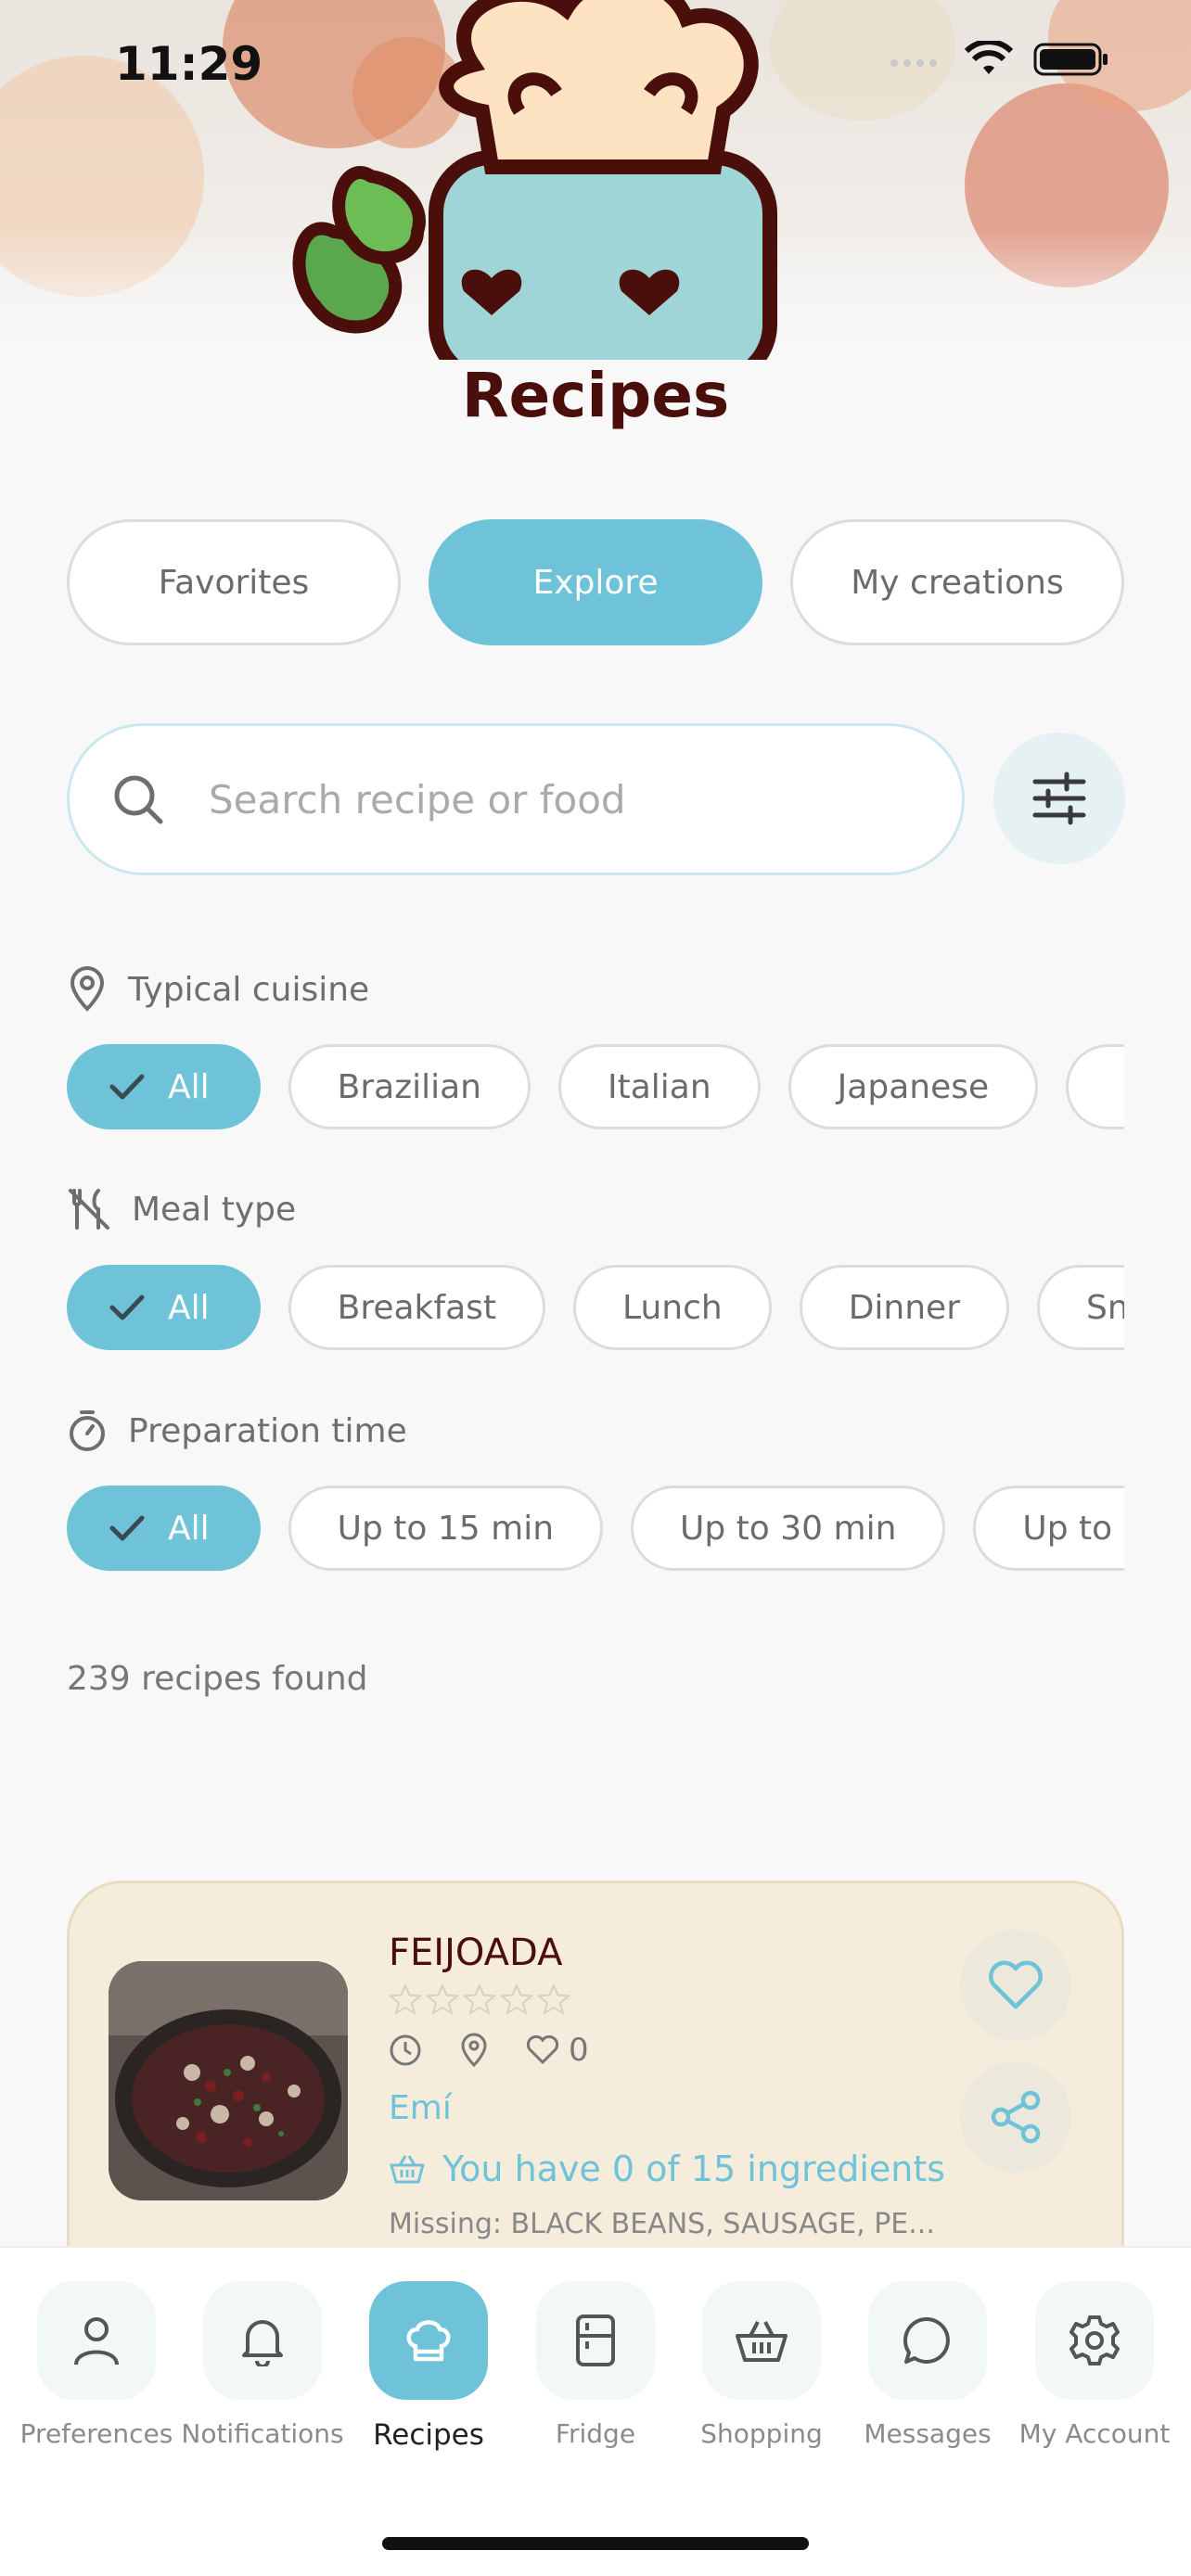 Image resolution: width=1191 pixels, height=2576 pixels. I want to click on chip-time-1h: Up to 1h, so click(1048, 1528).